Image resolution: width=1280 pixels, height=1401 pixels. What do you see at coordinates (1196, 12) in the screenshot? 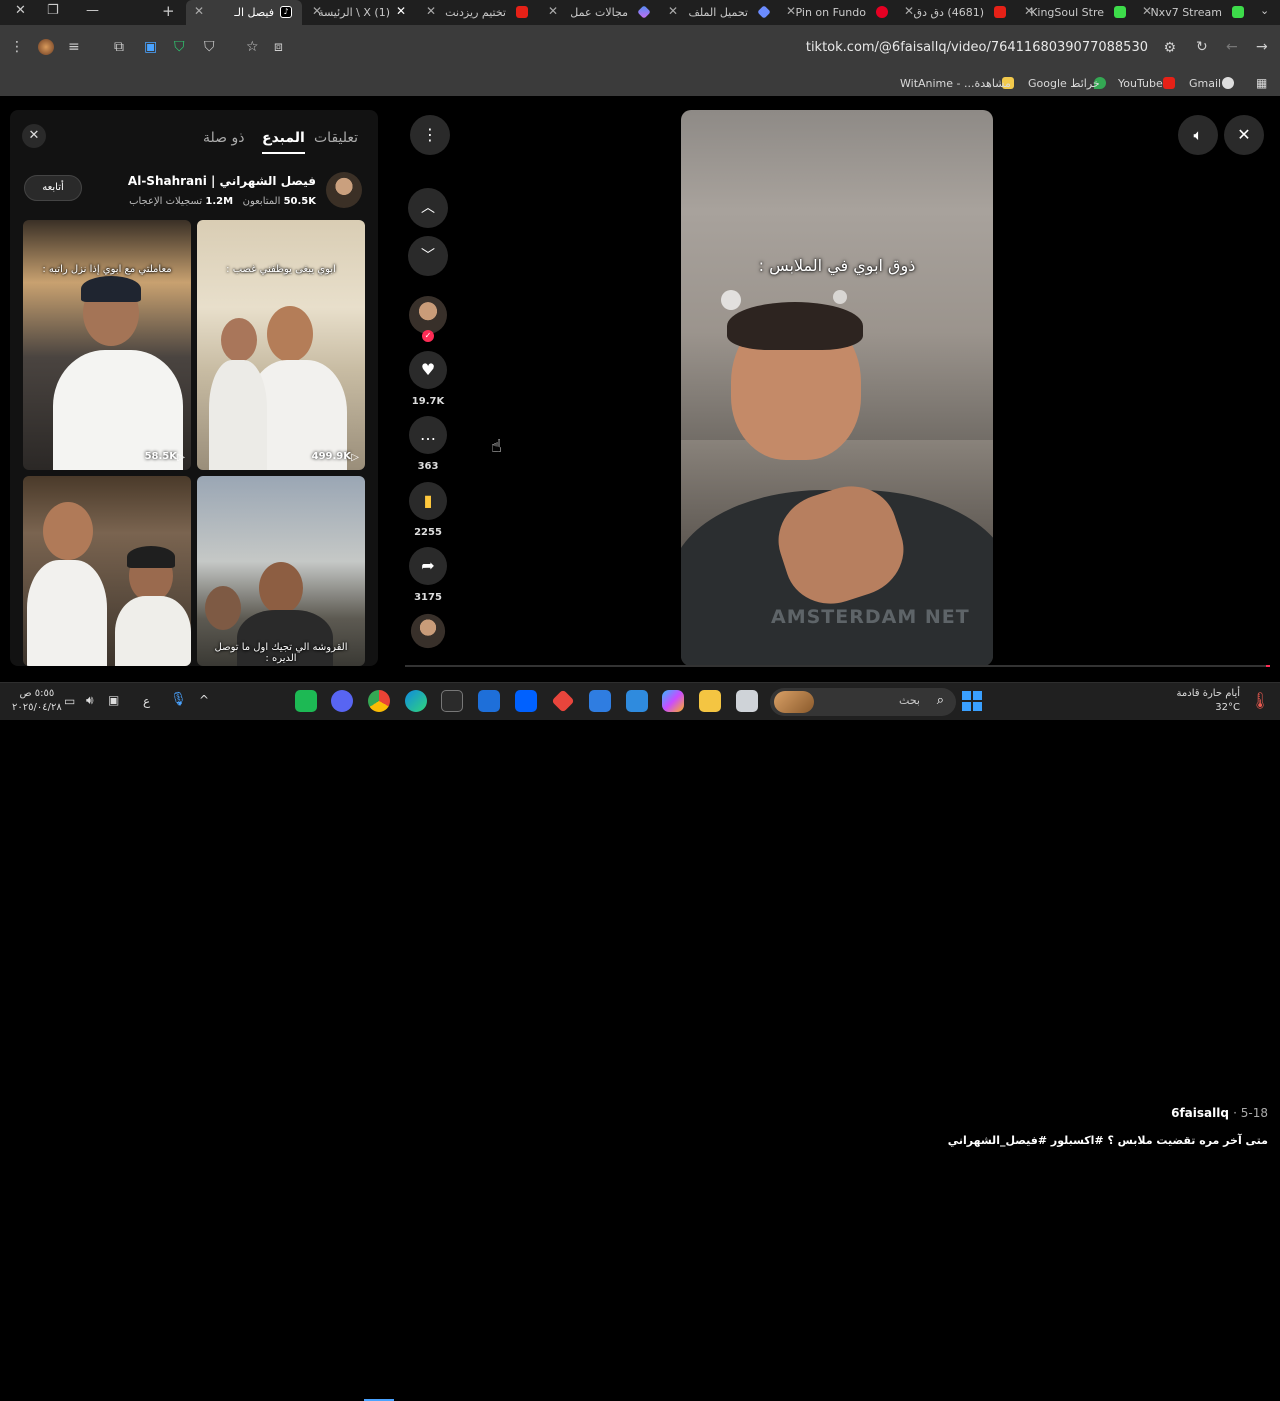
I see `tab-nxv7: ✕ Nxv7 Stream` at bounding box center [1196, 12].